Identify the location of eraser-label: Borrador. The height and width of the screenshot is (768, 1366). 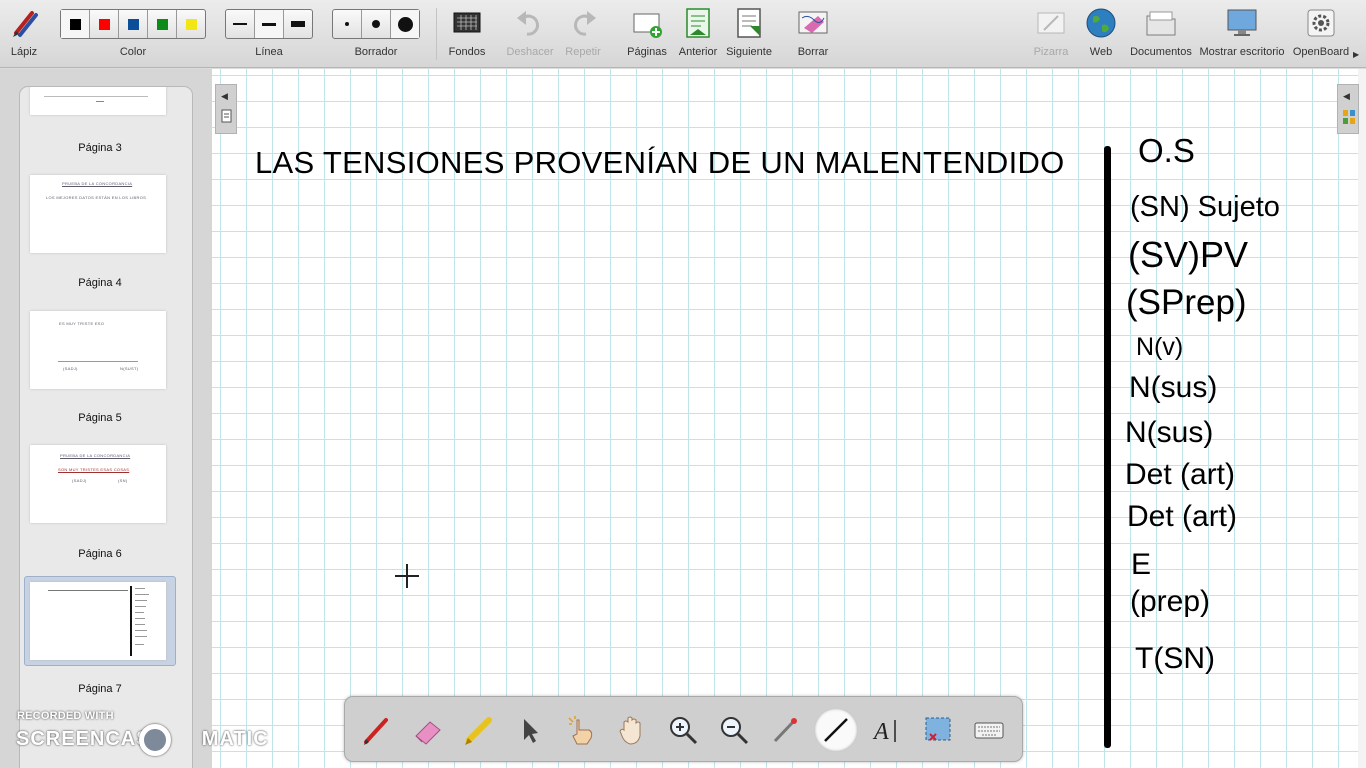
(376, 52).